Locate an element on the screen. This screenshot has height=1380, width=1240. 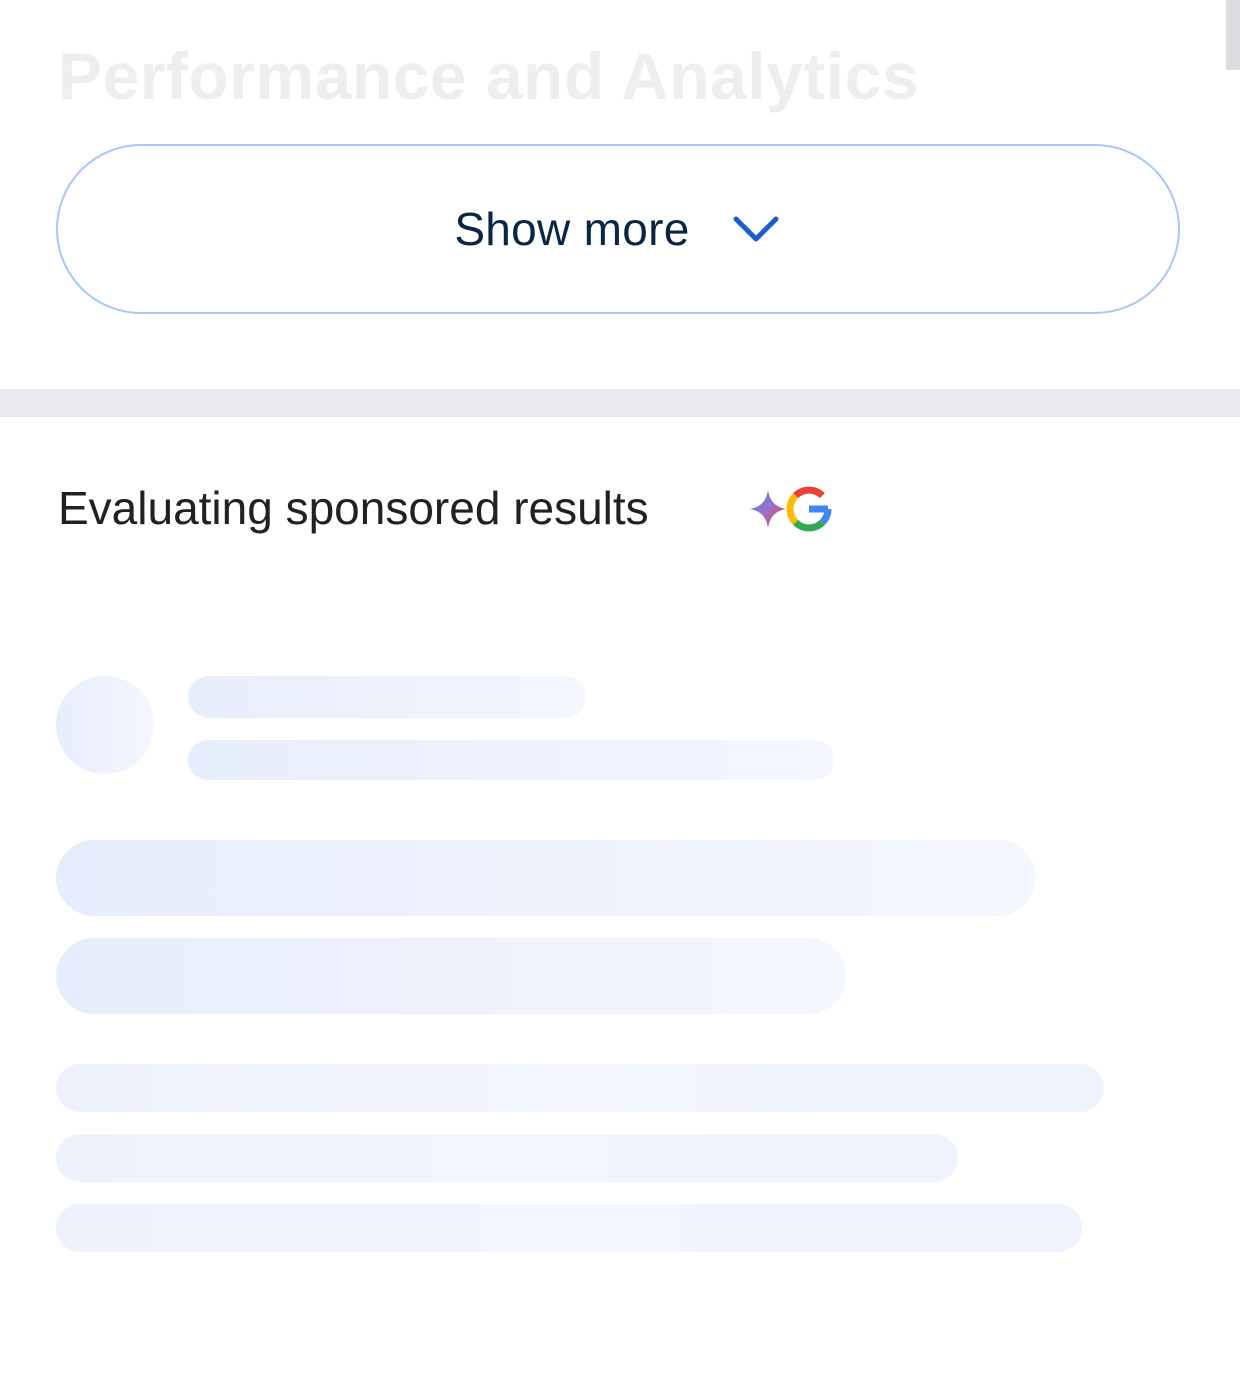
chevron-down-icon is located at coordinates (756, 229).